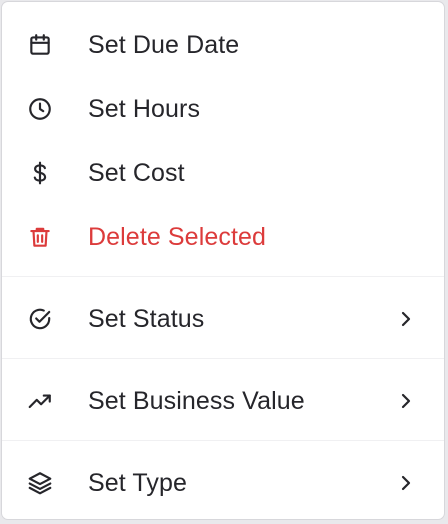 Image resolution: width=448 pixels, height=524 pixels. What do you see at coordinates (144, 108) in the screenshot?
I see `menu-item-label: Set Hours` at bounding box center [144, 108].